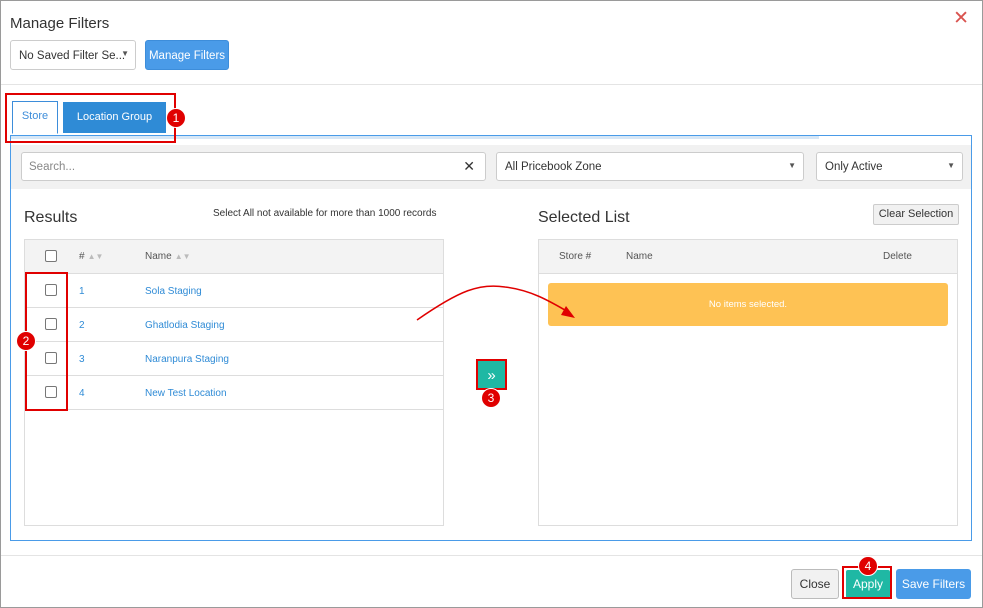  I want to click on pricebook-zone-select: All Pricebook Zone ▼, so click(650, 166).